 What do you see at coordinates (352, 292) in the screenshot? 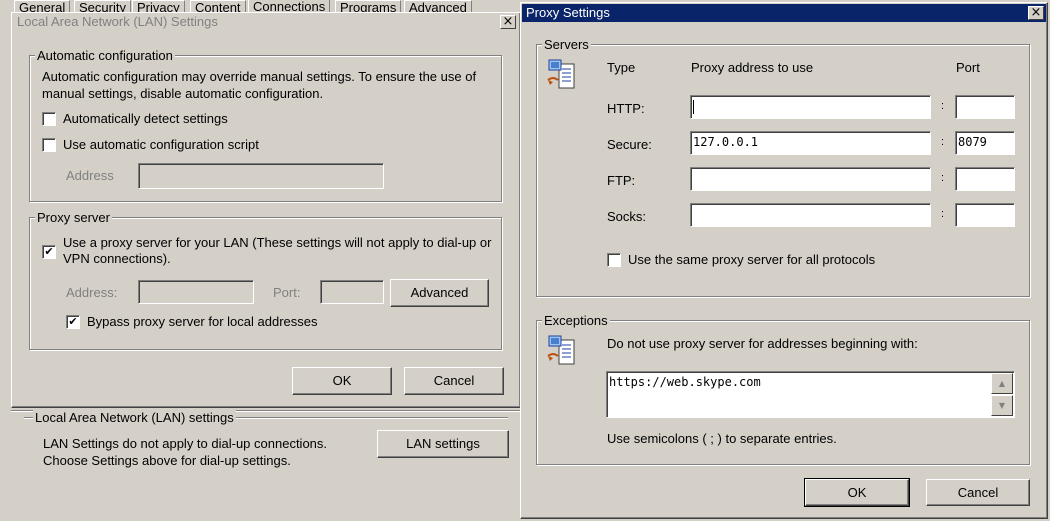
I see `proxy-port-input` at bounding box center [352, 292].